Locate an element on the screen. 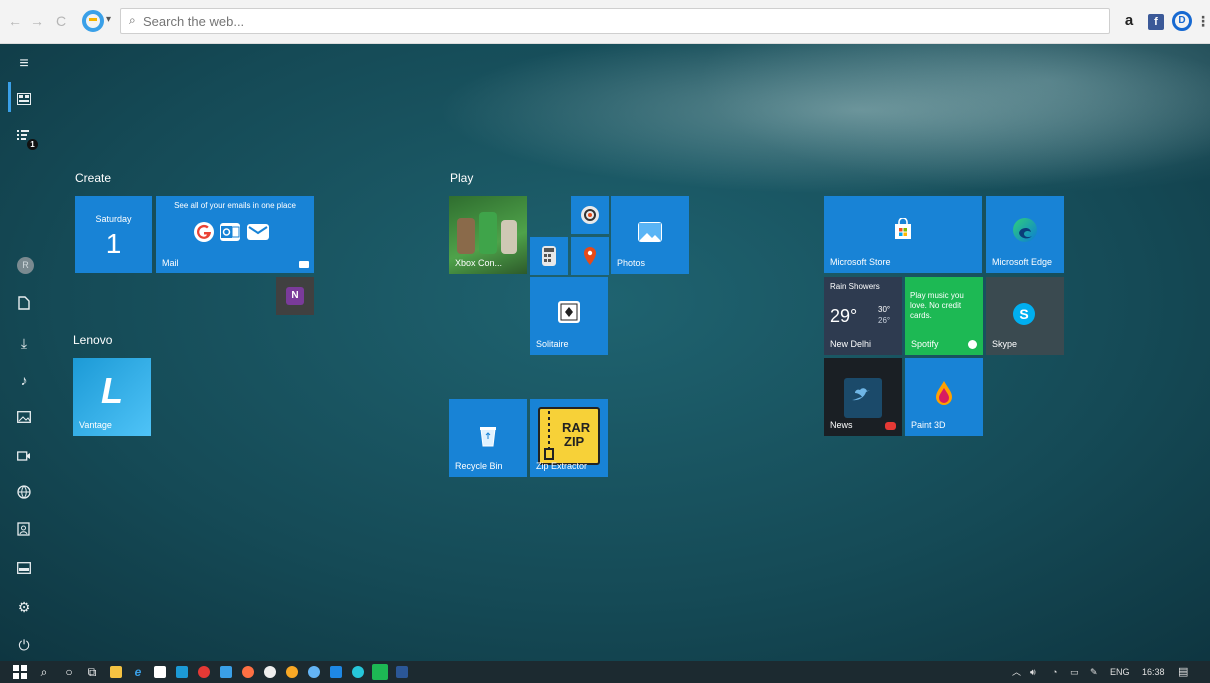 The image size is (1210, 683). photos-tile: Photos is located at coordinates (650, 235).